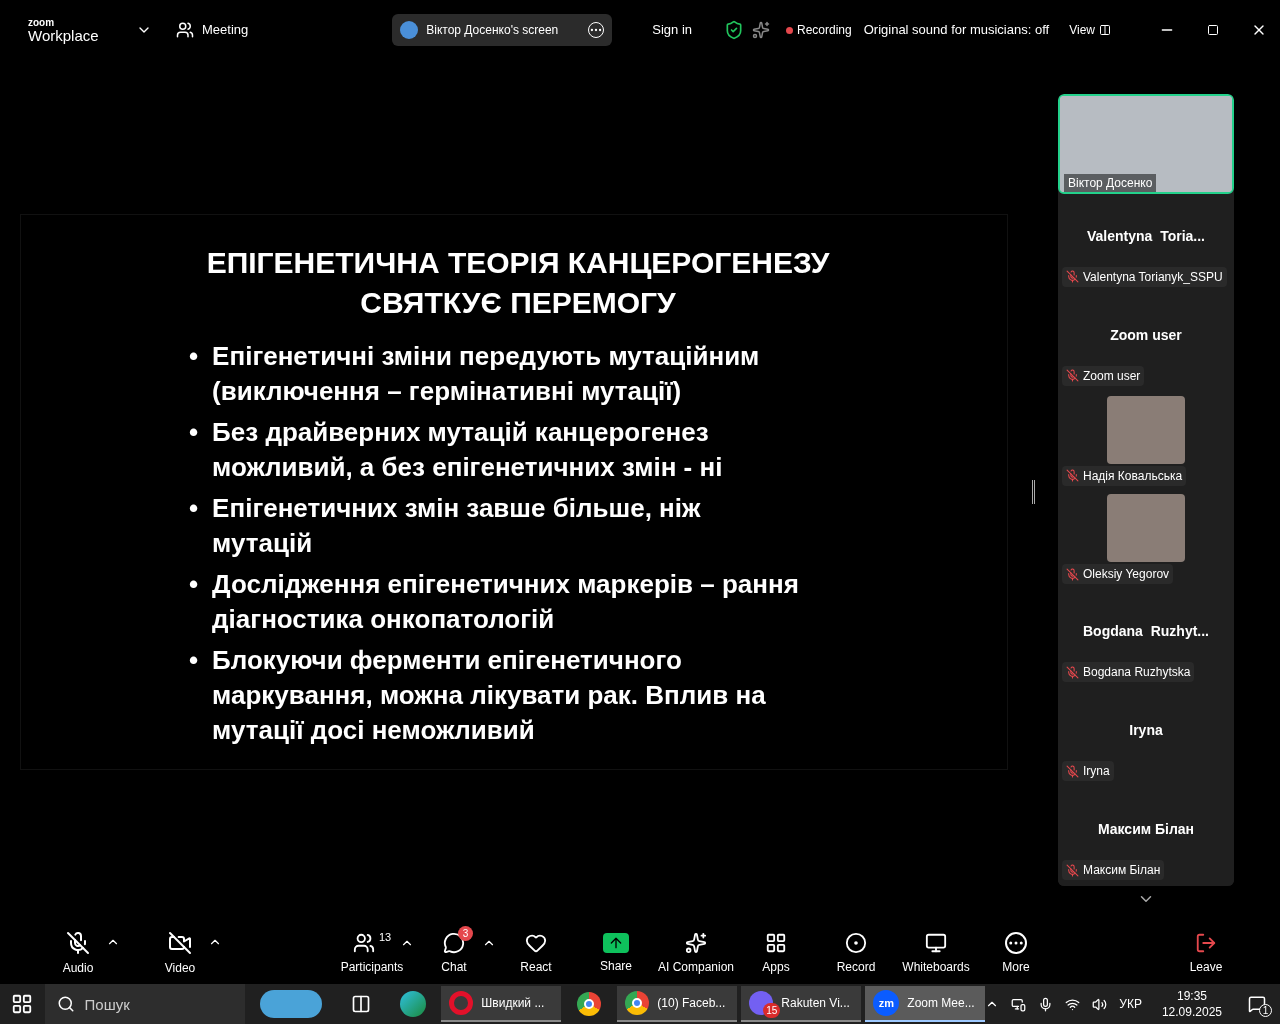 Image resolution: width=1280 pixels, height=1024 pixels. I want to click on participant-name-label: Надія Ковальська, so click(1124, 475).